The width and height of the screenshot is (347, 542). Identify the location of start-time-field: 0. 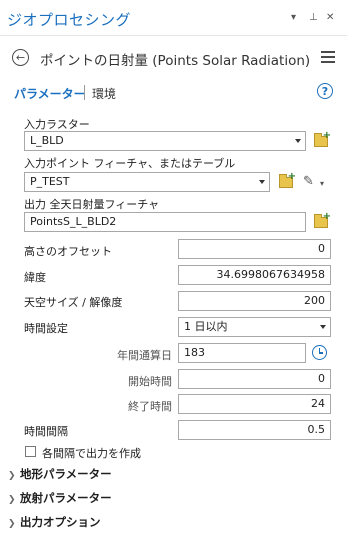
(254, 379).